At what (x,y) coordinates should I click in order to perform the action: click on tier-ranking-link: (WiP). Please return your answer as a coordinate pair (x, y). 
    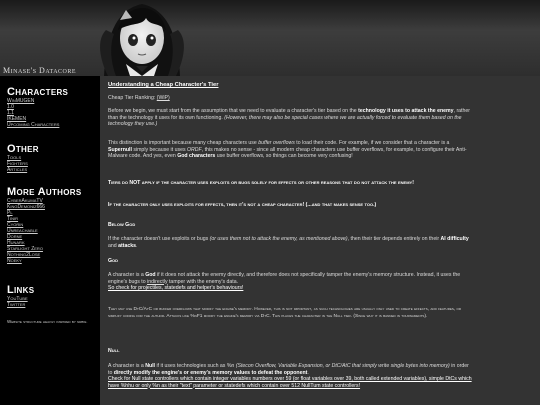
    Looking at the image, I should click on (163, 98).